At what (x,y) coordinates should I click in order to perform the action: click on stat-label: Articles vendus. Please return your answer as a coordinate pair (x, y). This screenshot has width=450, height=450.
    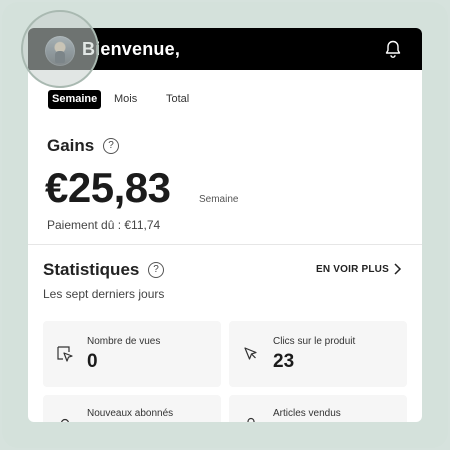
    Looking at the image, I should click on (307, 413).